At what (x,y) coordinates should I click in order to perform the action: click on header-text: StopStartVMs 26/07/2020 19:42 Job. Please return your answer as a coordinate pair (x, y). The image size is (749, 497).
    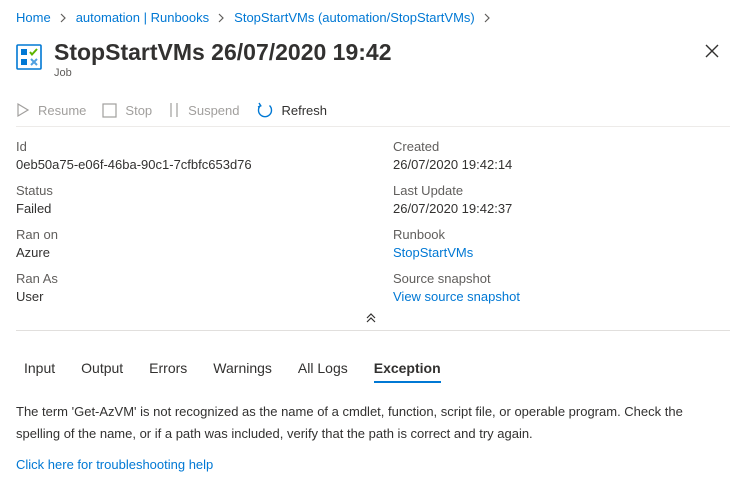
    Looking at the image, I should click on (223, 58).